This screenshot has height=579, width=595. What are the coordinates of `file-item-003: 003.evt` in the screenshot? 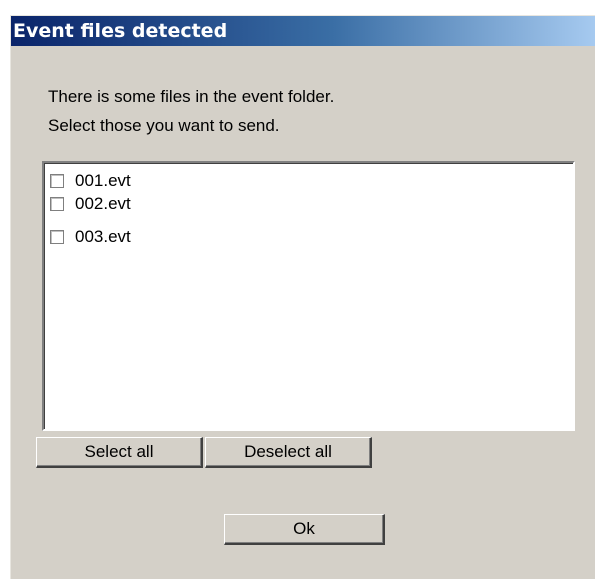 It's located at (90, 237).